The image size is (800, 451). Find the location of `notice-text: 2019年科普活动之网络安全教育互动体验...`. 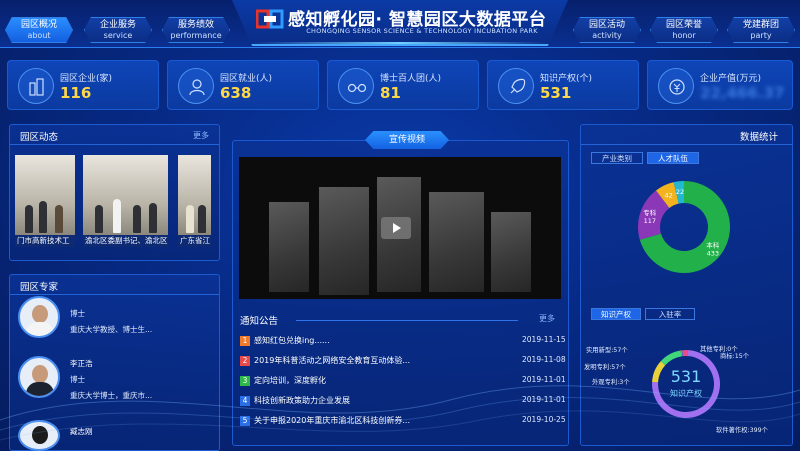

notice-text: 2019年科普活动之网络安全教育互动体验... is located at coordinates (332, 360).